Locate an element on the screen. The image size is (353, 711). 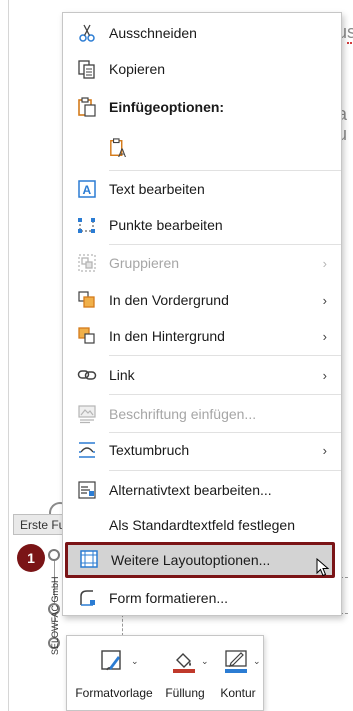
insert-caption-icon is located at coordinates (87, 414).